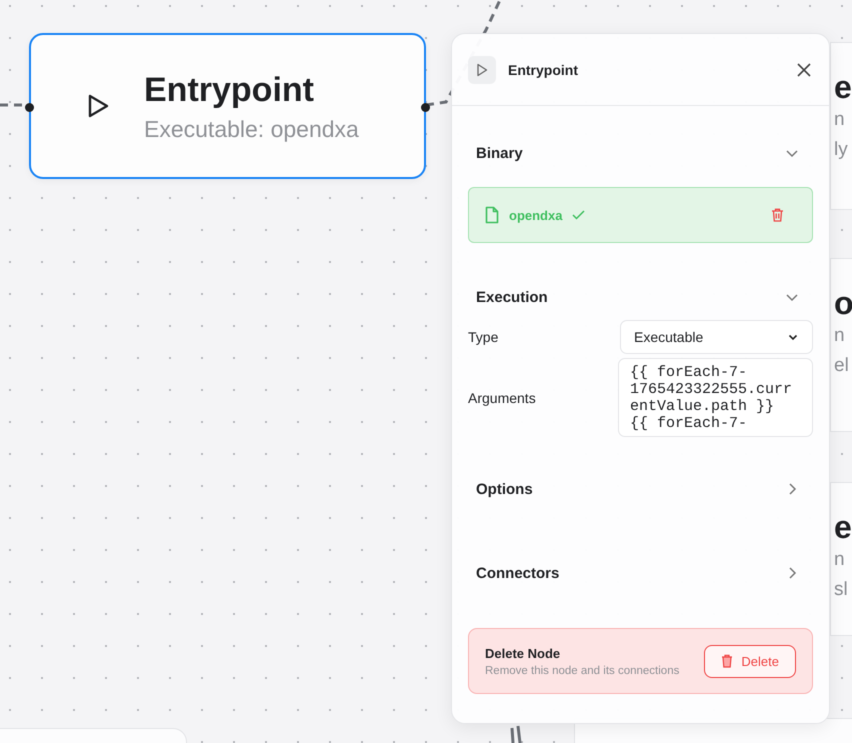 The height and width of the screenshot is (743, 852). What do you see at coordinates (523, 653) in the screenshot?
I see `danger-title: Delete Node` at bounding box center [523, 653].